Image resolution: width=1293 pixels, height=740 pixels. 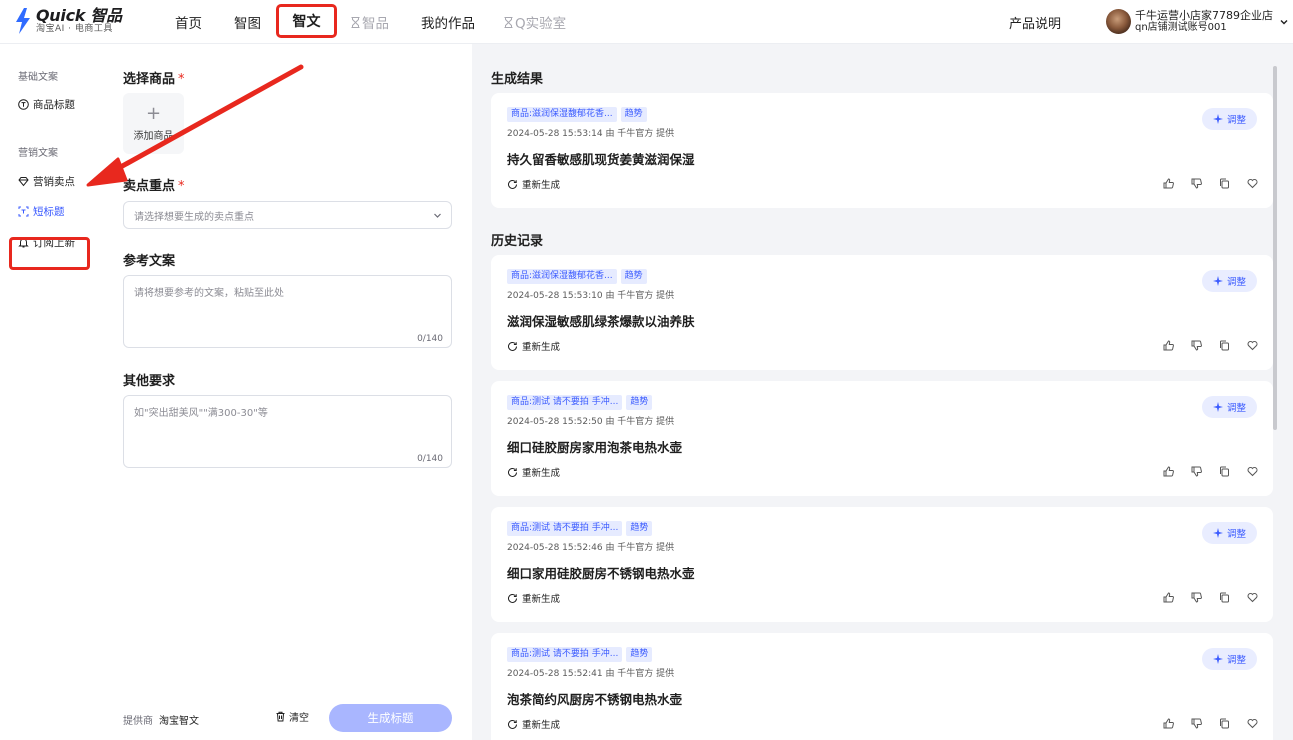 I want to click on nav-zhipin: 智品, so click(x=370, y=22).